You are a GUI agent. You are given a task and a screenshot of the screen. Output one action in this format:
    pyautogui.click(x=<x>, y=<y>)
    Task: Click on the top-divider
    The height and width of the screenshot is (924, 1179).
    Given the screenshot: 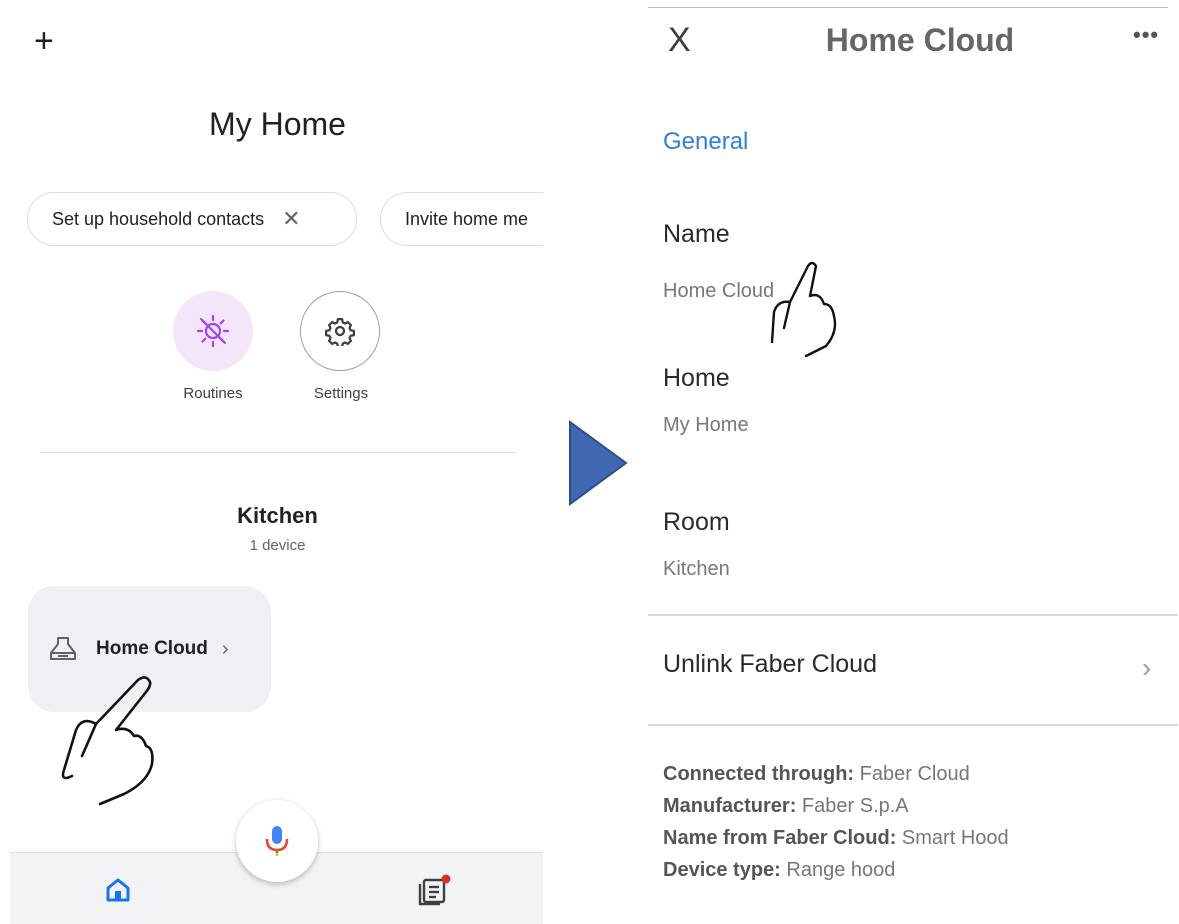 What is the action you would take?
    pyautogui.click(x=908, y=7)
    